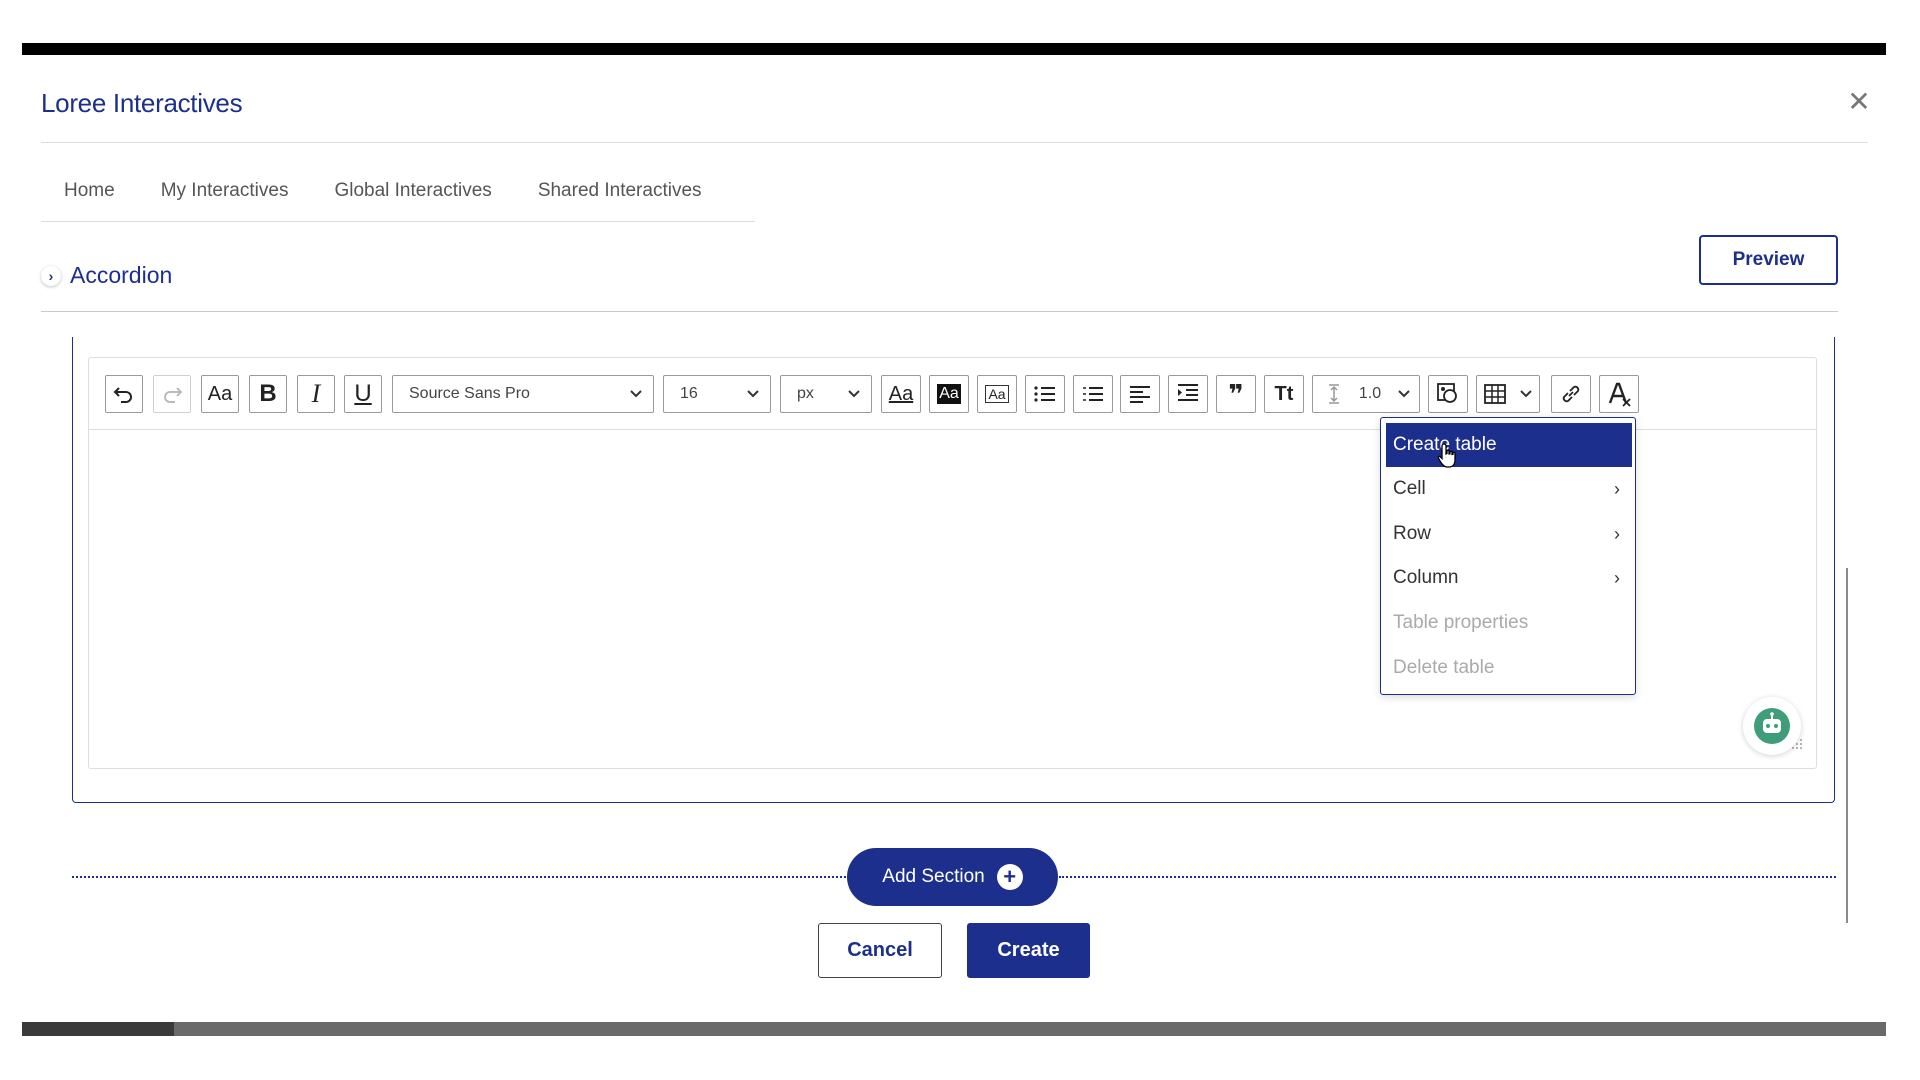 This screenshot has width=1920, height=1080. I want to click on font-family-select: Source Sans Pro, so click(523, 394).